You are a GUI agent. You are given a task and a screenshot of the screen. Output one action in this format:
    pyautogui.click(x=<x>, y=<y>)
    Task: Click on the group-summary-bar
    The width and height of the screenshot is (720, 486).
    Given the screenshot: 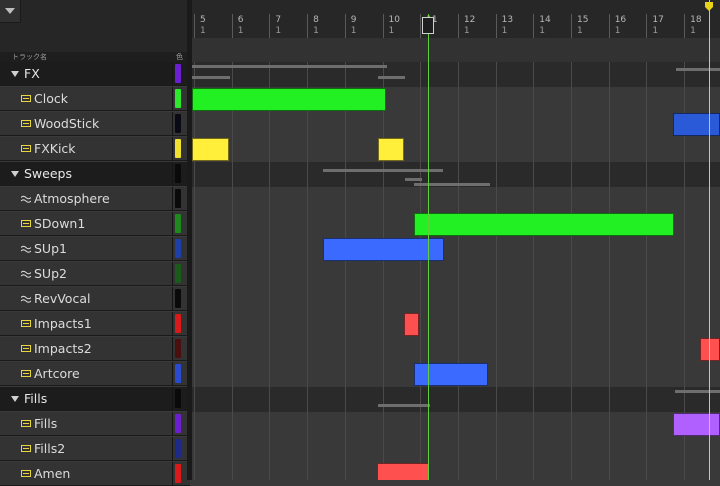 What is the action you would take?
    pyautogui.click(x=698, y=69)
    